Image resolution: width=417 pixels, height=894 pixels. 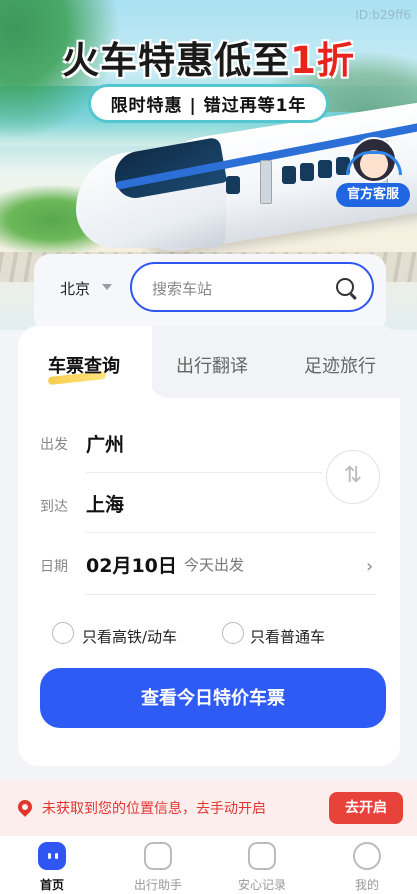 I want to click on watermark: ID:b29ff6, so click(x=383, y=15).